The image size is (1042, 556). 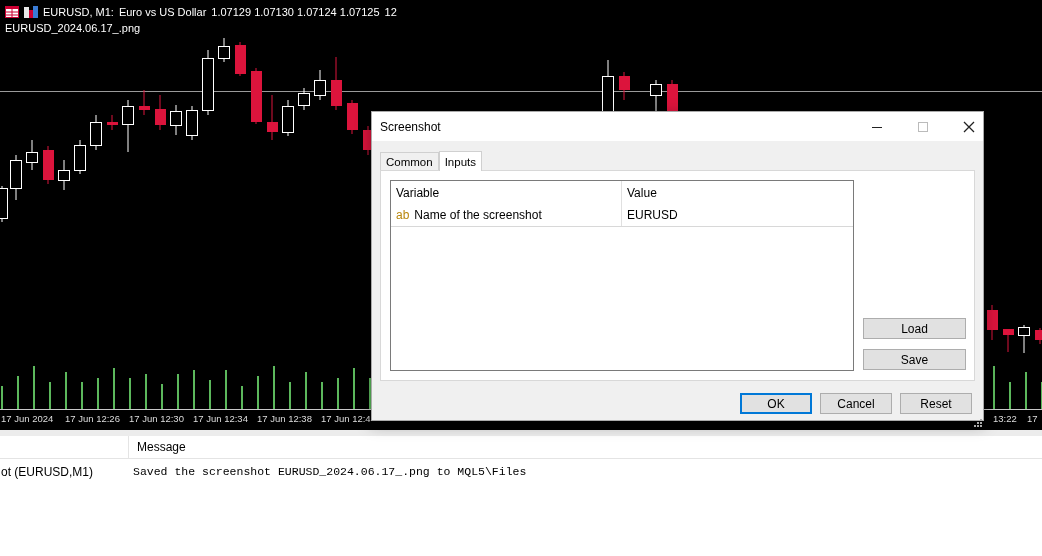 What do you see at coordinates (162, 12) in the screenshot?
I see `chart-description: Euro vs US Dollar` at bounding box center [162, 12].